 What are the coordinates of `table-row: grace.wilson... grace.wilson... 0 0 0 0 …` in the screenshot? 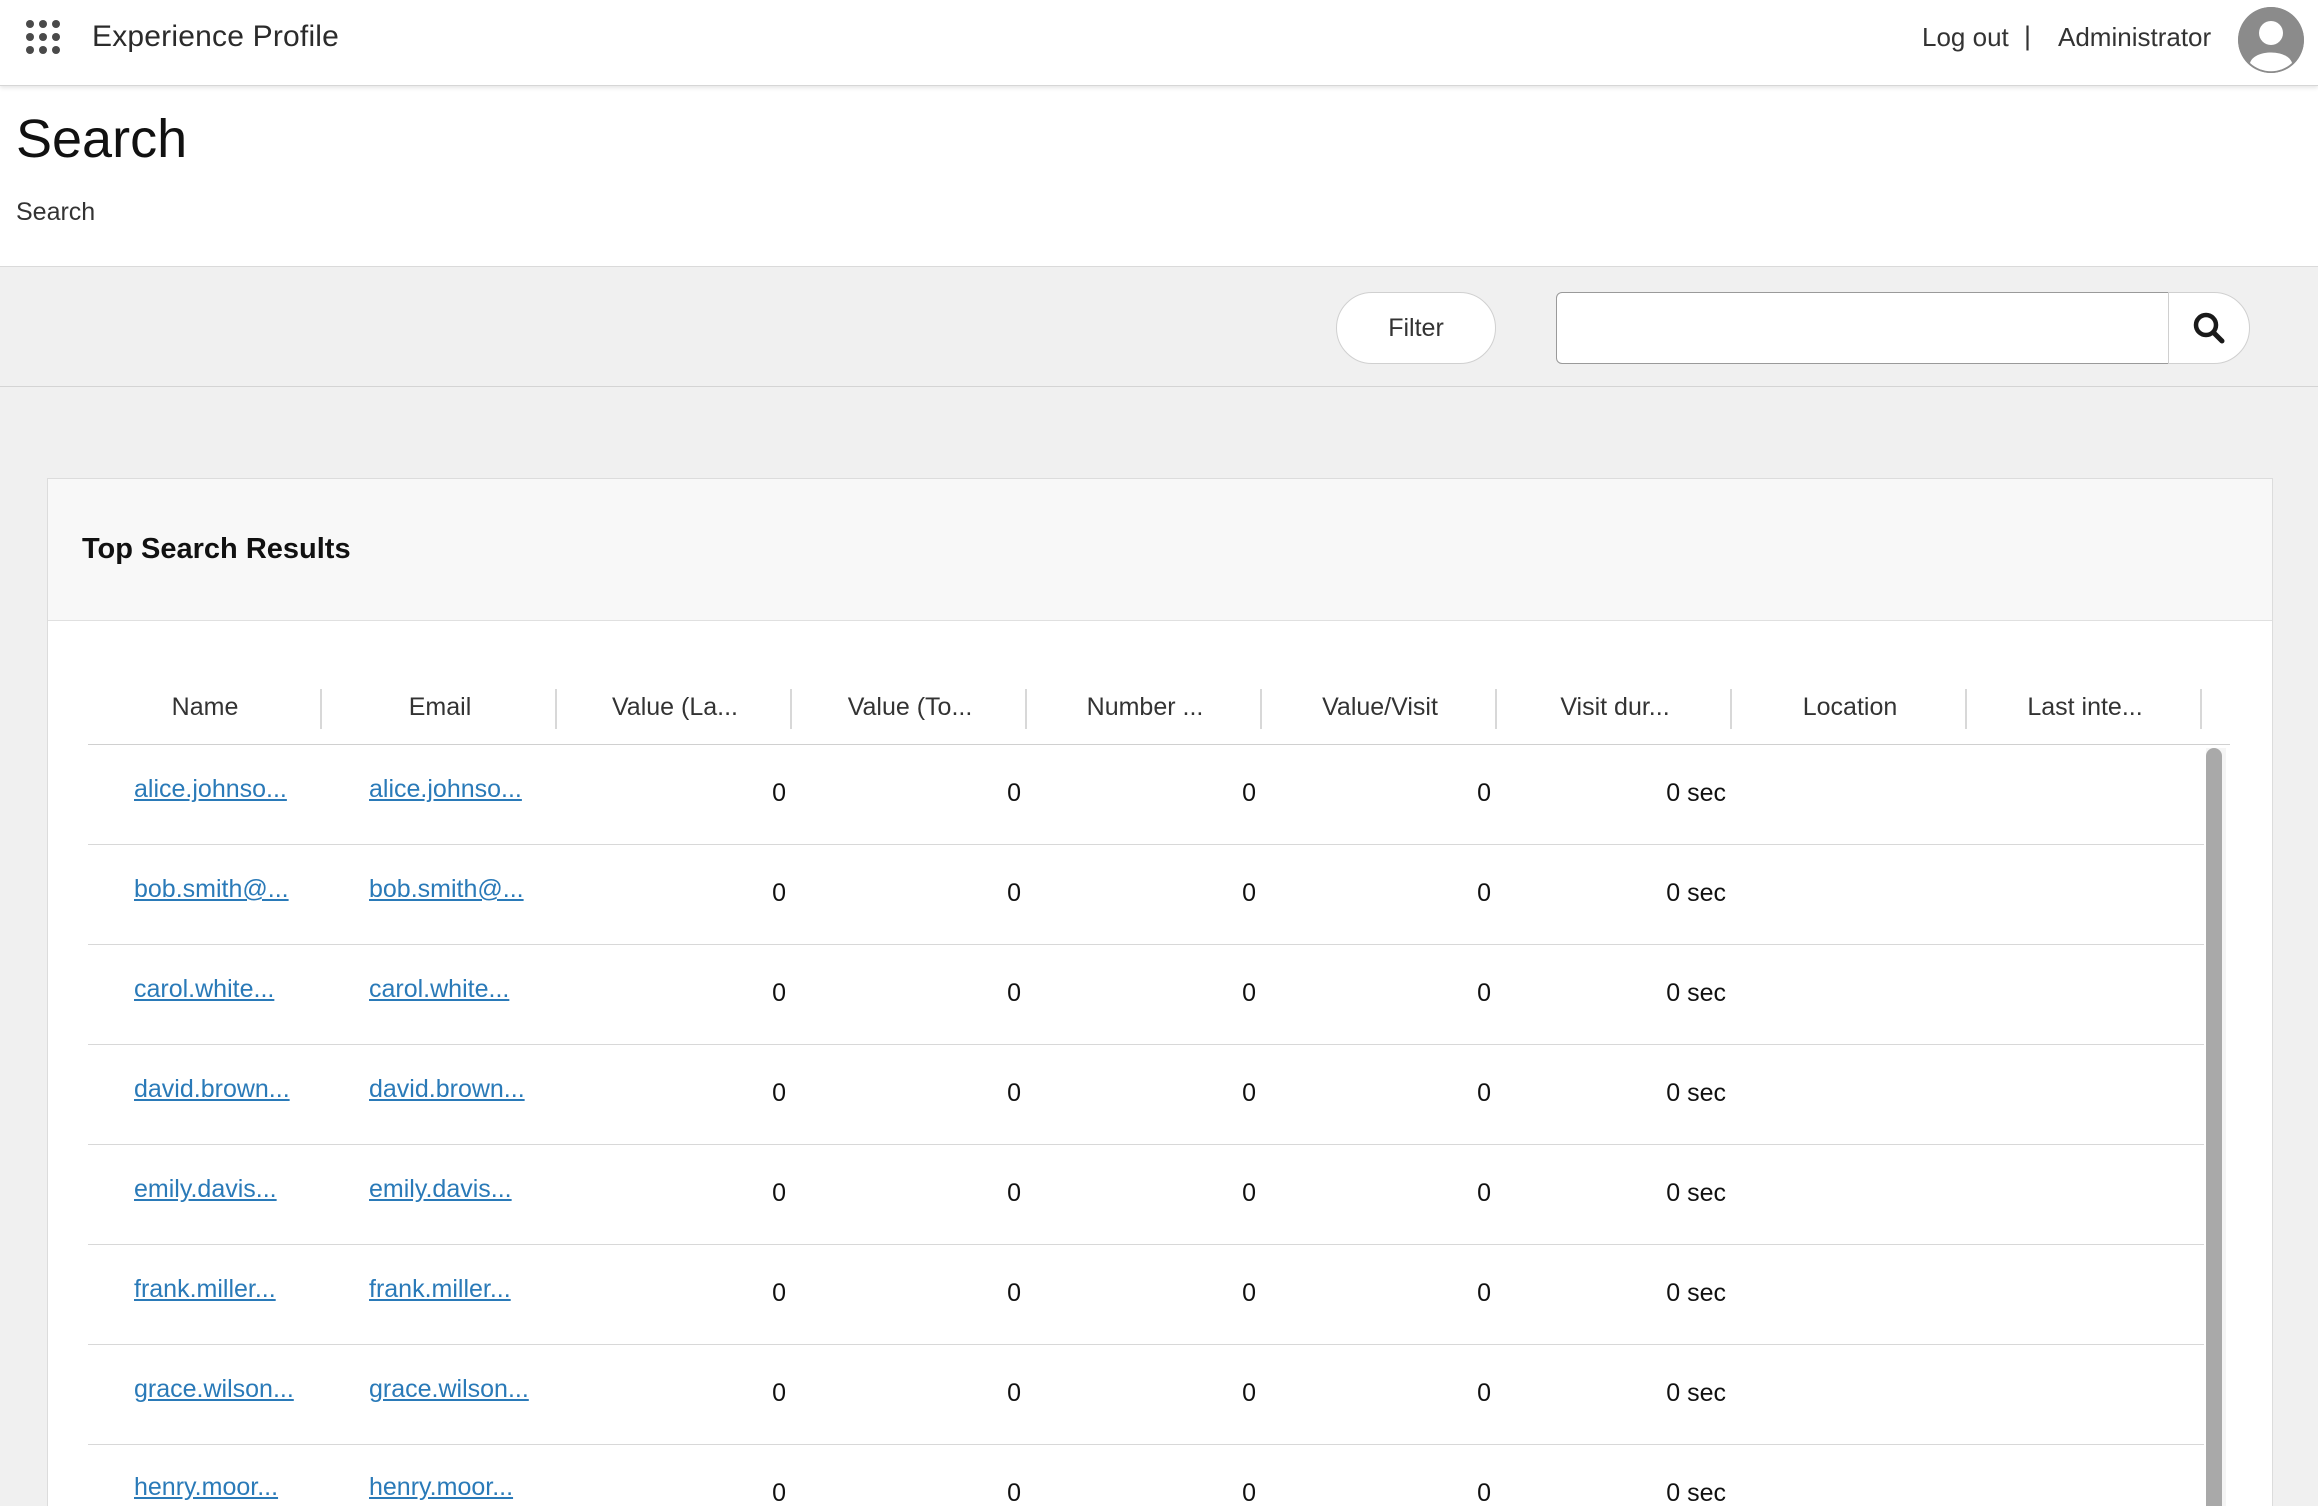 It's located at (1146, 1395).